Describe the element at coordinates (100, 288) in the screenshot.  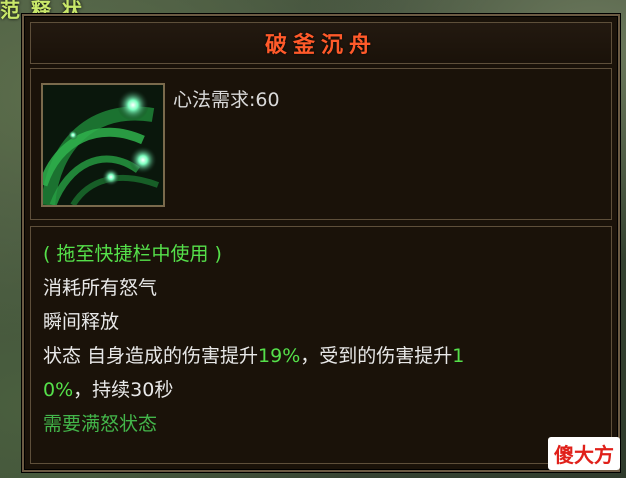
I see `description-line-1: 消耗所有怒气` at that location.